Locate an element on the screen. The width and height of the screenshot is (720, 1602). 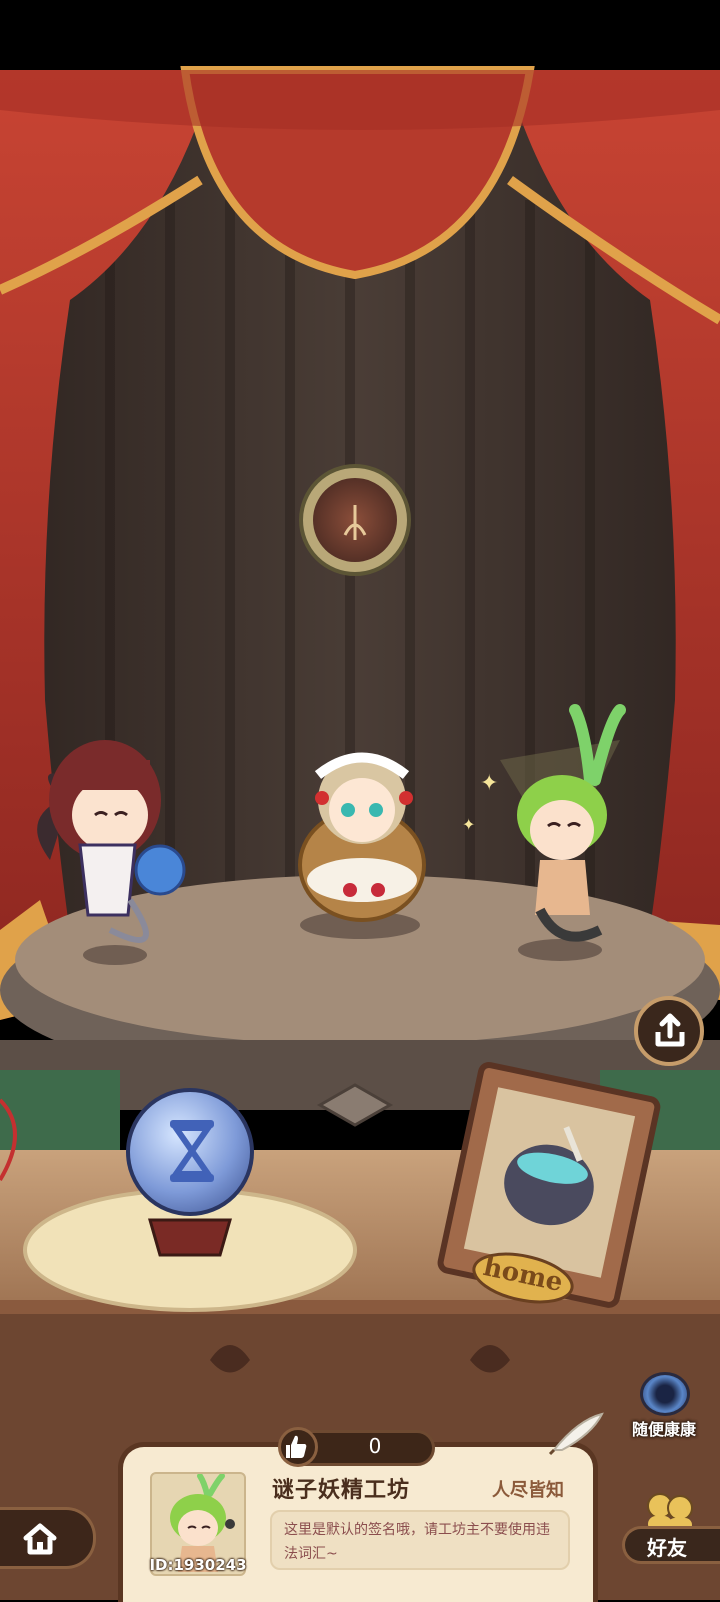
portal-icon is located at coordinates (665, 1394).